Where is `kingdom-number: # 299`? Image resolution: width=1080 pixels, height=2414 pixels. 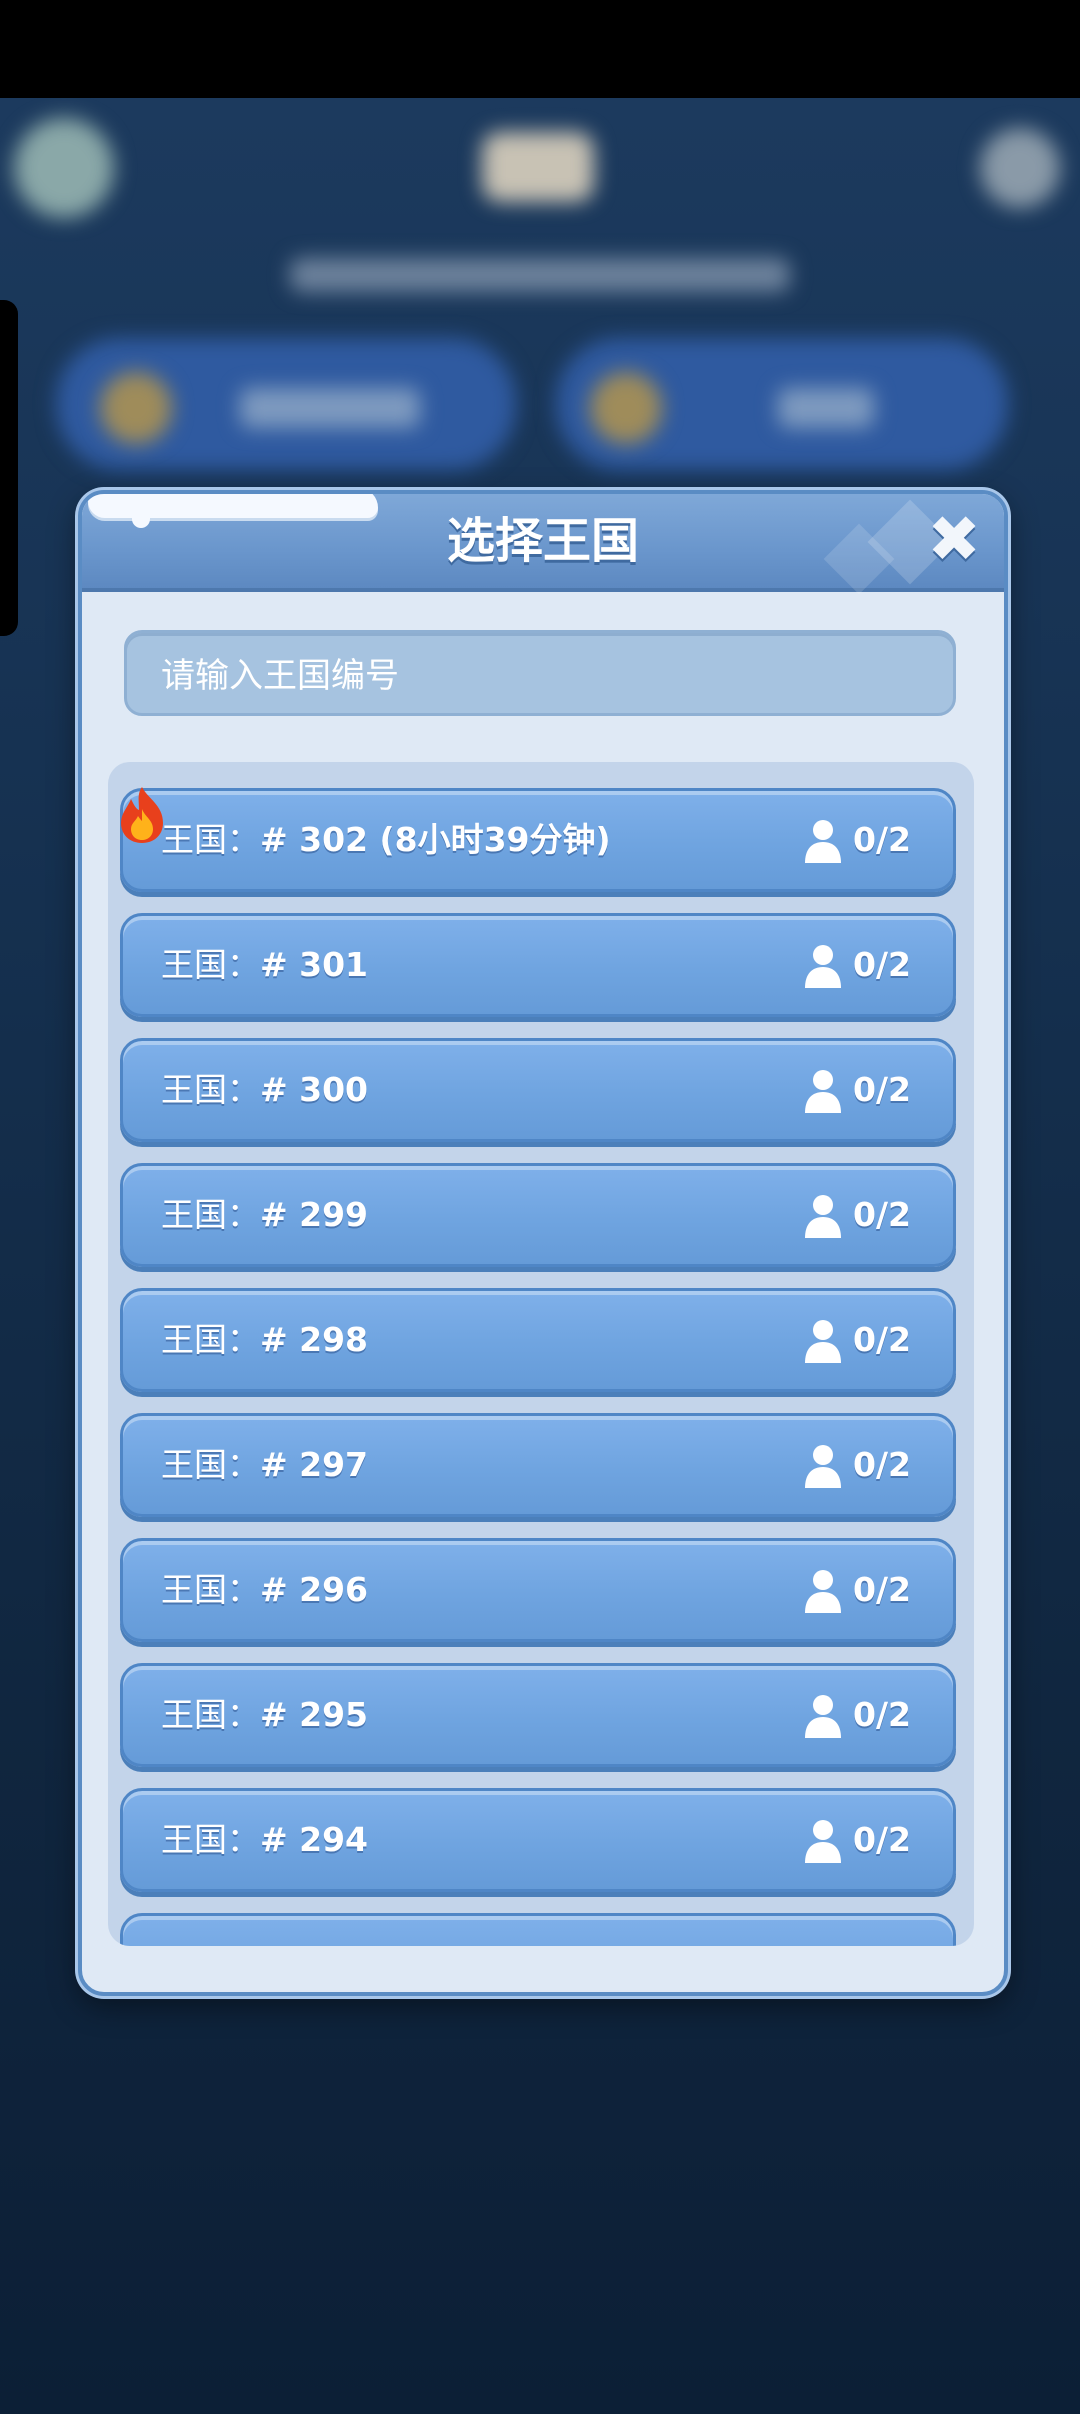
kingdom-number: # 299 is located at coordinates (314, 1214).